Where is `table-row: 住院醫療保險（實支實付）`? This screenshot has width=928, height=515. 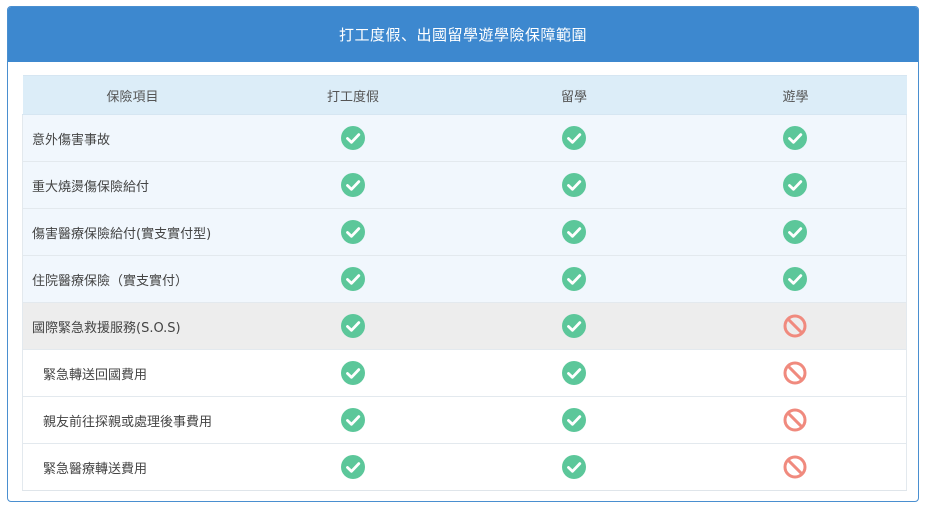 table-row: 住院醫療保險（實支實付） is located at coordinates (464, 279).